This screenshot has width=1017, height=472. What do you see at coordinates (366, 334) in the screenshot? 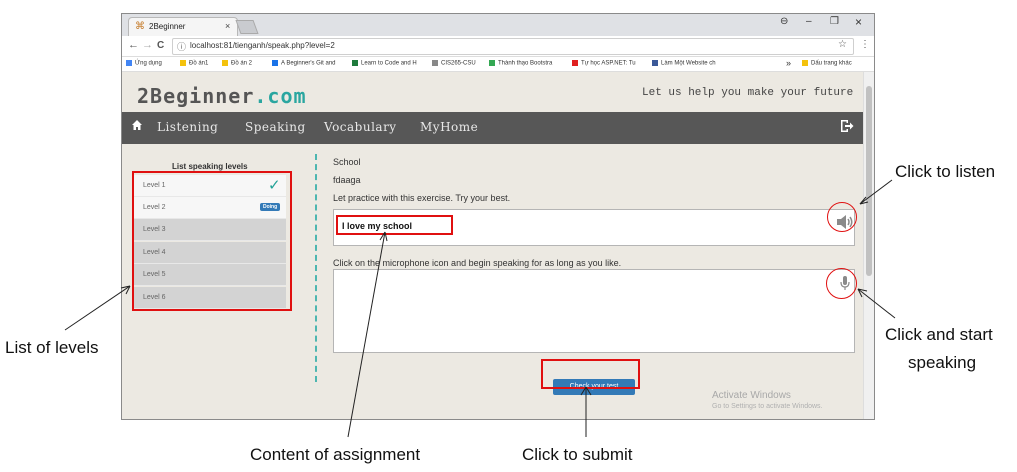
I see `arrow-content` at bounding box center [366, 334].